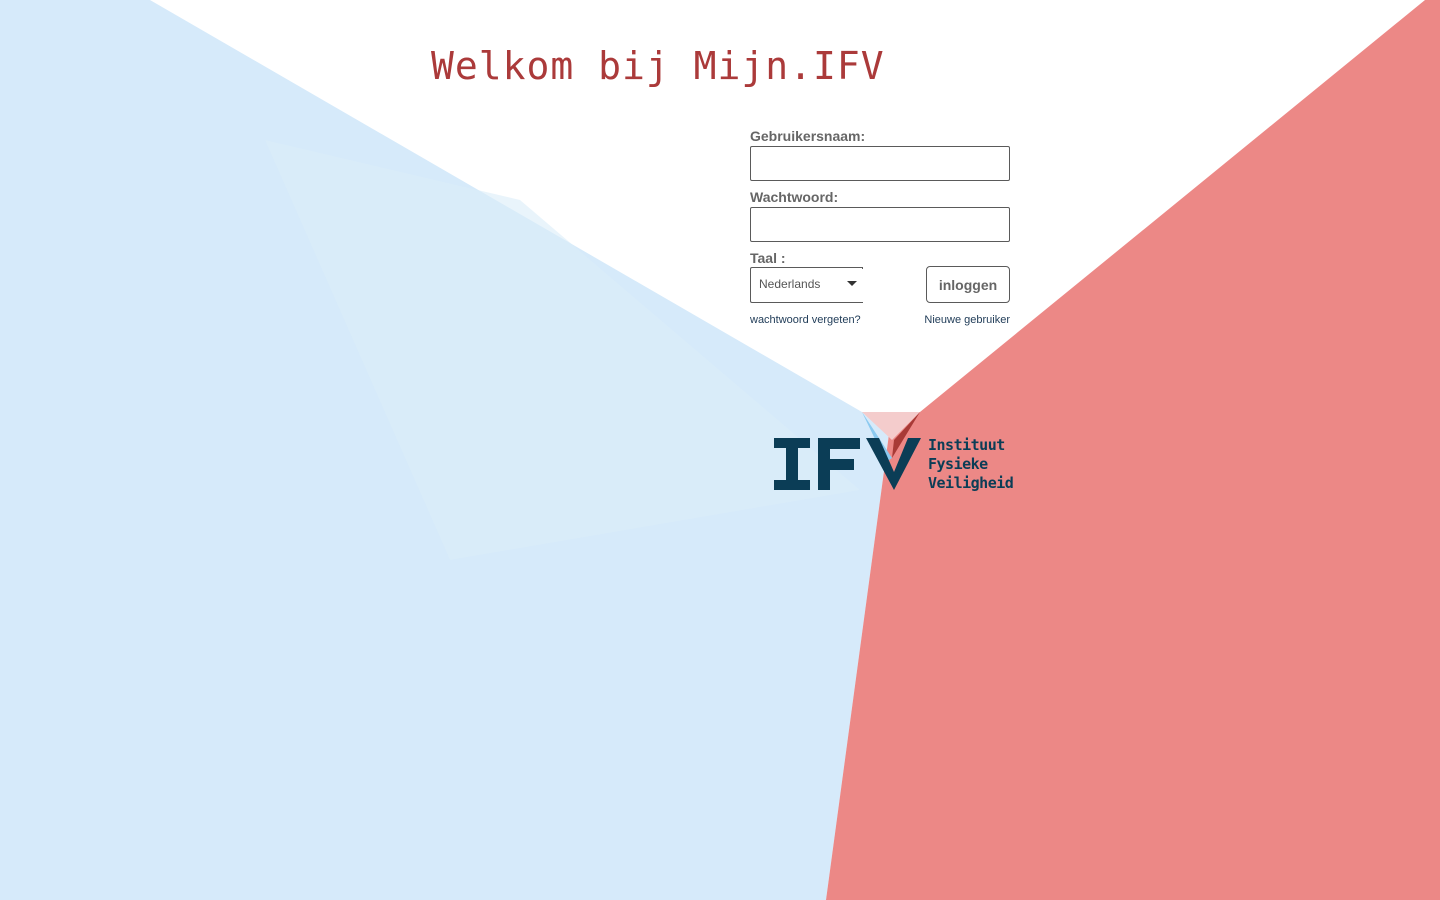 Image resolution: width=1440 pixels, height=900 pixels. I want to click on new-user-link: Nieuwe gebruiker, so click(967, 320).